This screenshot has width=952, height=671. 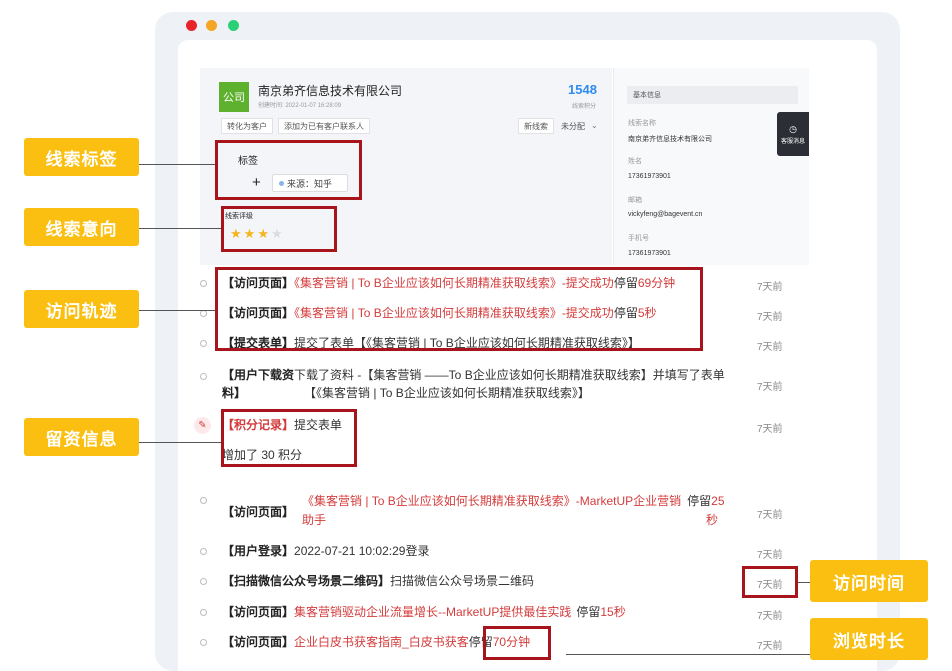 What do you see at coordinates (712, 520) in the screenshot?
I see `stay-duration: 秒` at bounding box center [712, 520].